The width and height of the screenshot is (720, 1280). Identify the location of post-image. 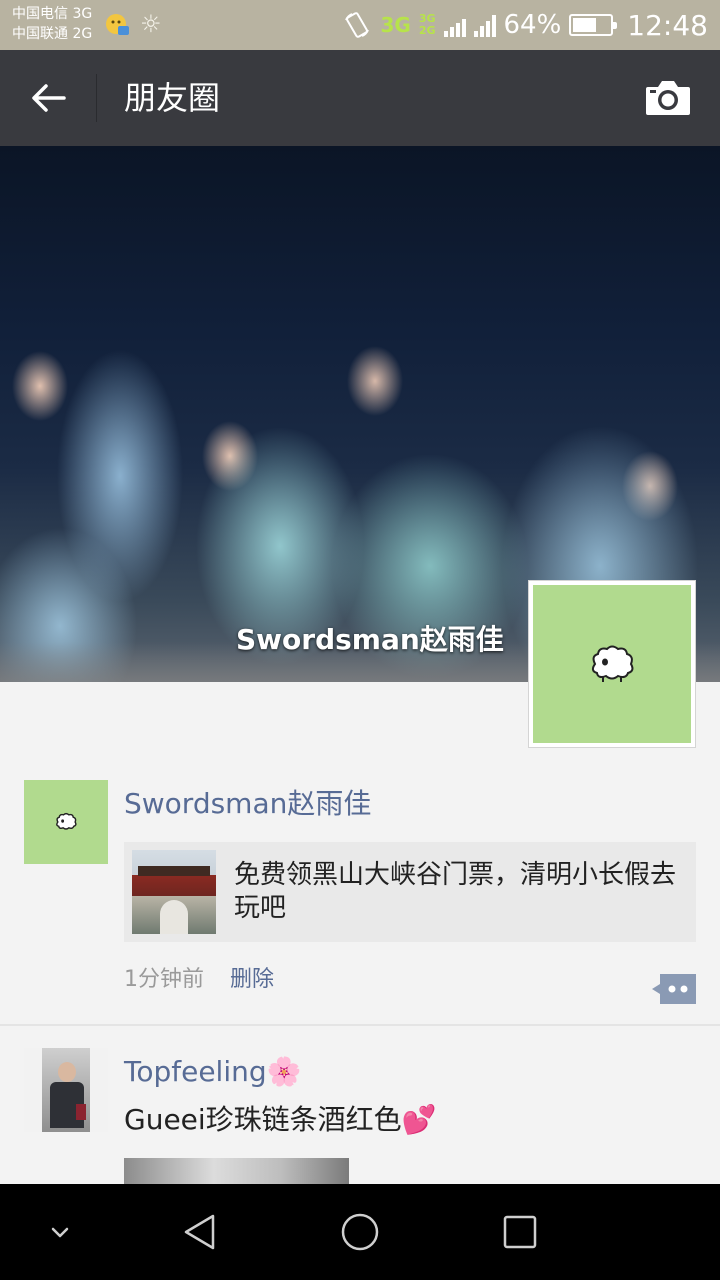
(236, 1171).